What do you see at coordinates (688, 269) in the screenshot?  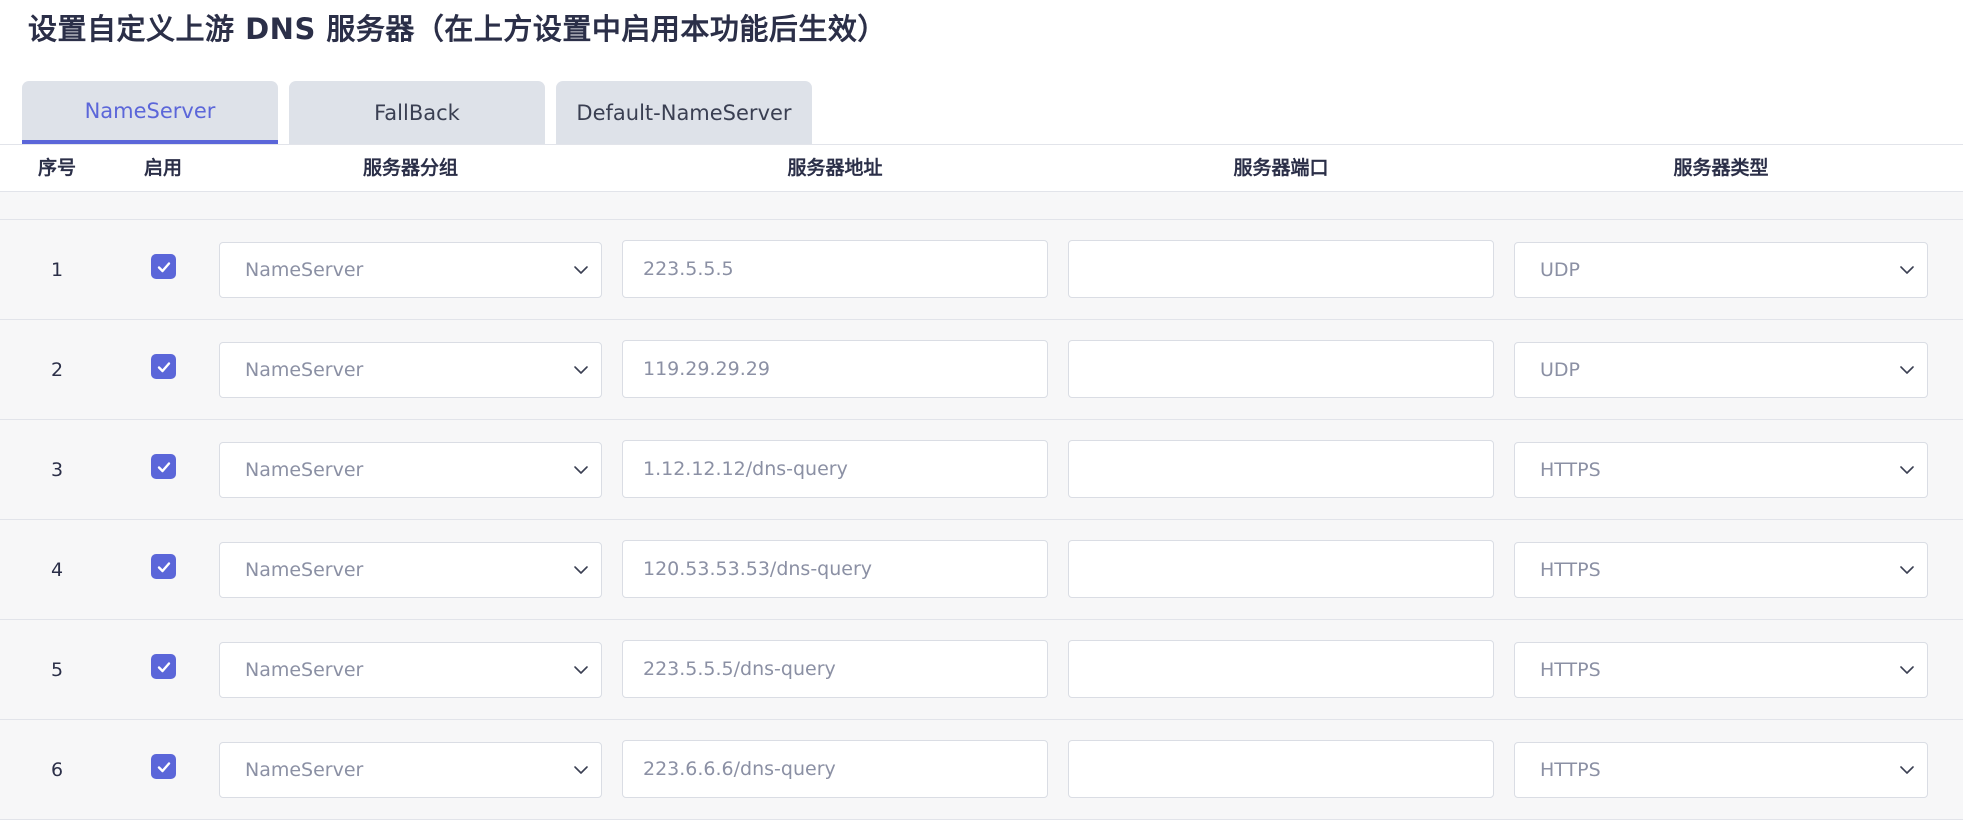 I see `server-address-value: 223.5.5.5` at bounding box center [688, 269].